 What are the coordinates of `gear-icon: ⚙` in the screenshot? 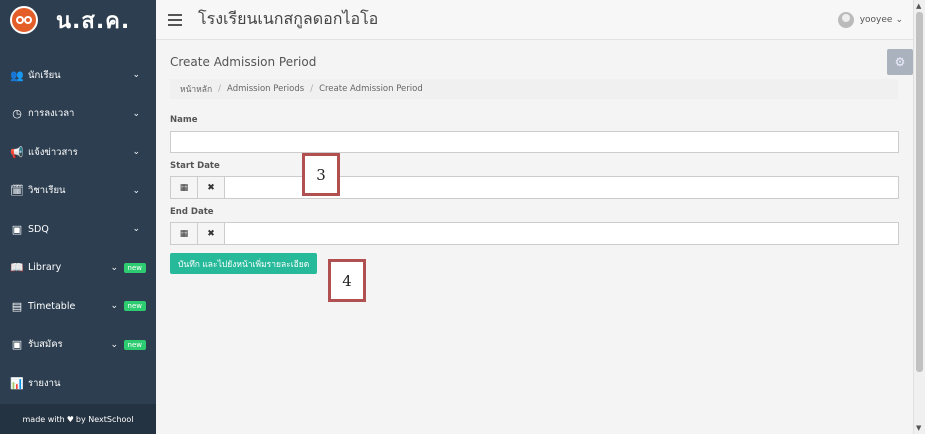 It's located at (900, 62).